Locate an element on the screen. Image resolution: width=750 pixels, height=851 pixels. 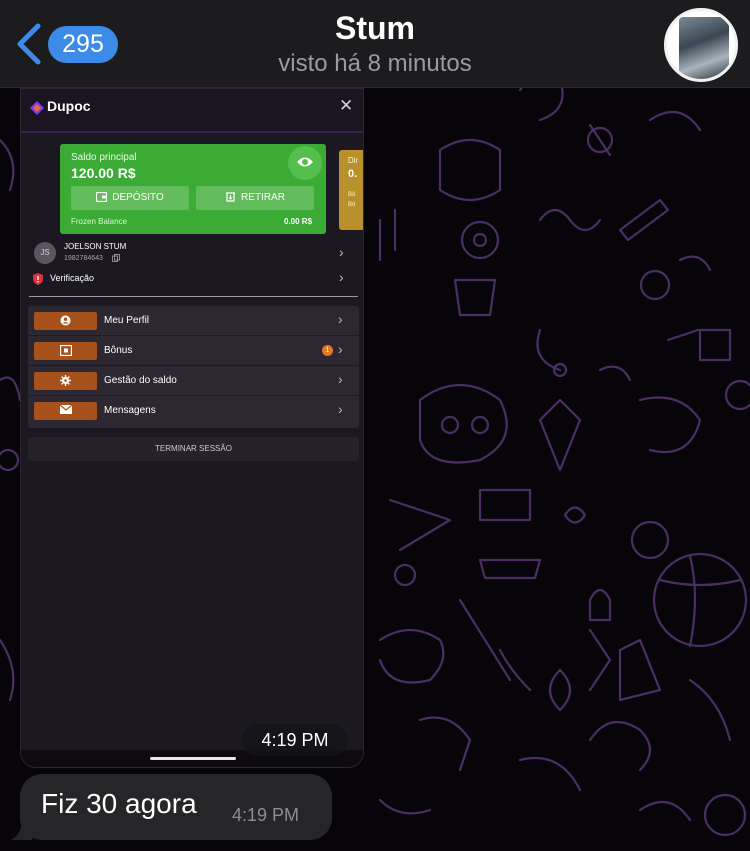
user-id: 1982784643 is located at coordinates (83, 258).